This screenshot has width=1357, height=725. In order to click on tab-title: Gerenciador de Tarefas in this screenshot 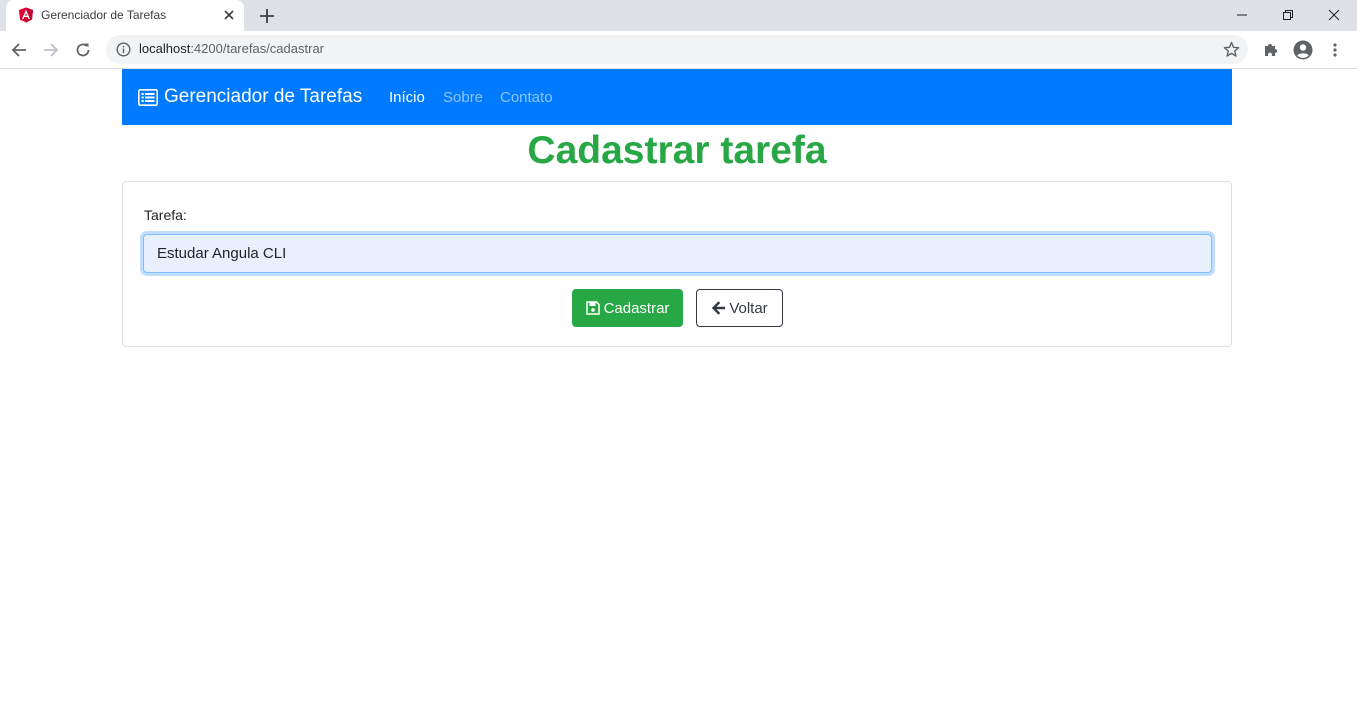, I will do `click(104, 15)`.